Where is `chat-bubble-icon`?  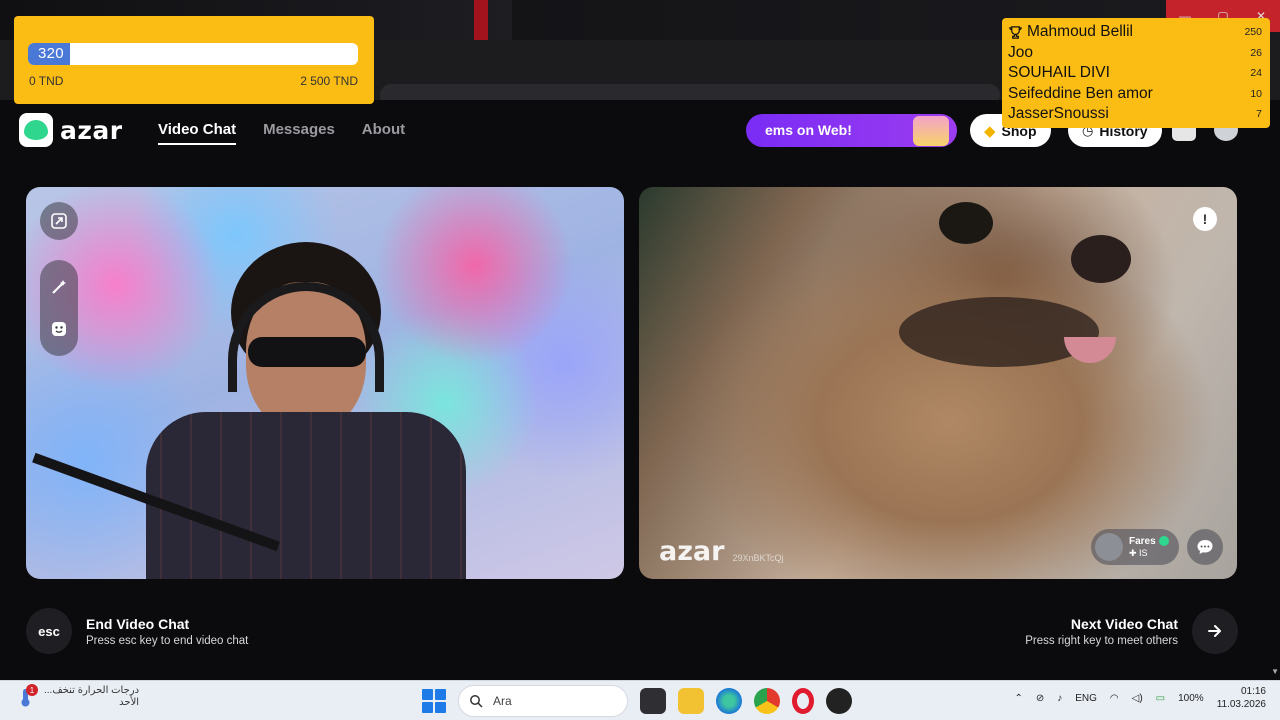 chat-bubble-icon is located at coordinates (1205, 547).